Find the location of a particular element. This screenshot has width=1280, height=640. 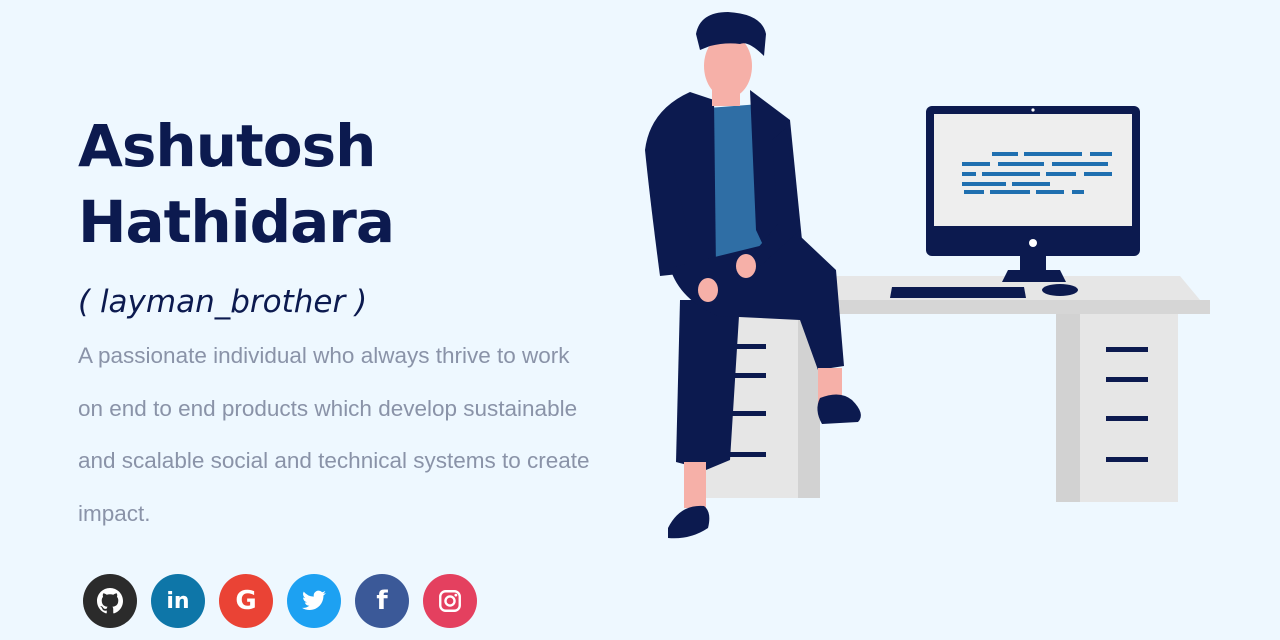

twitter-link is located at coordinates (314, 601).